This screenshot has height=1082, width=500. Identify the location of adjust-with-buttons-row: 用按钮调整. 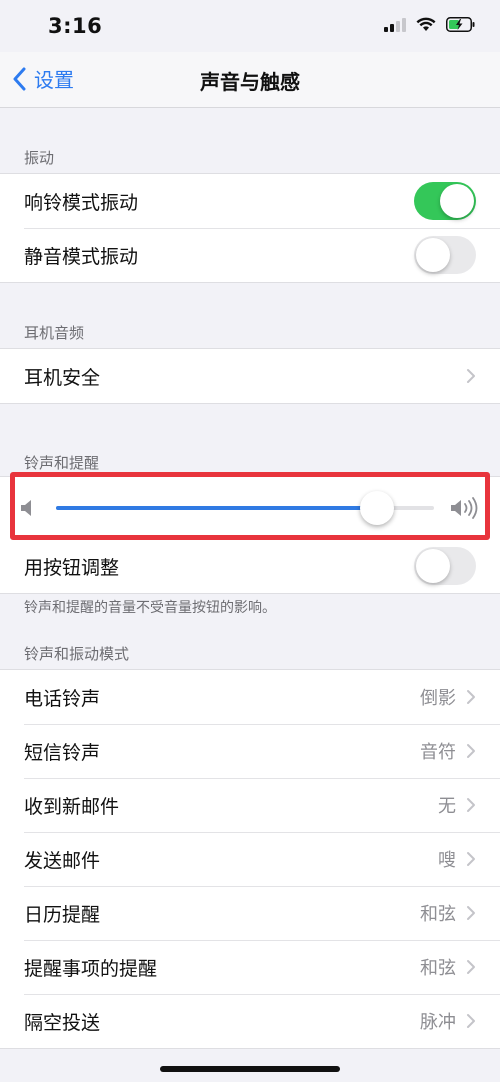
(250, 566).